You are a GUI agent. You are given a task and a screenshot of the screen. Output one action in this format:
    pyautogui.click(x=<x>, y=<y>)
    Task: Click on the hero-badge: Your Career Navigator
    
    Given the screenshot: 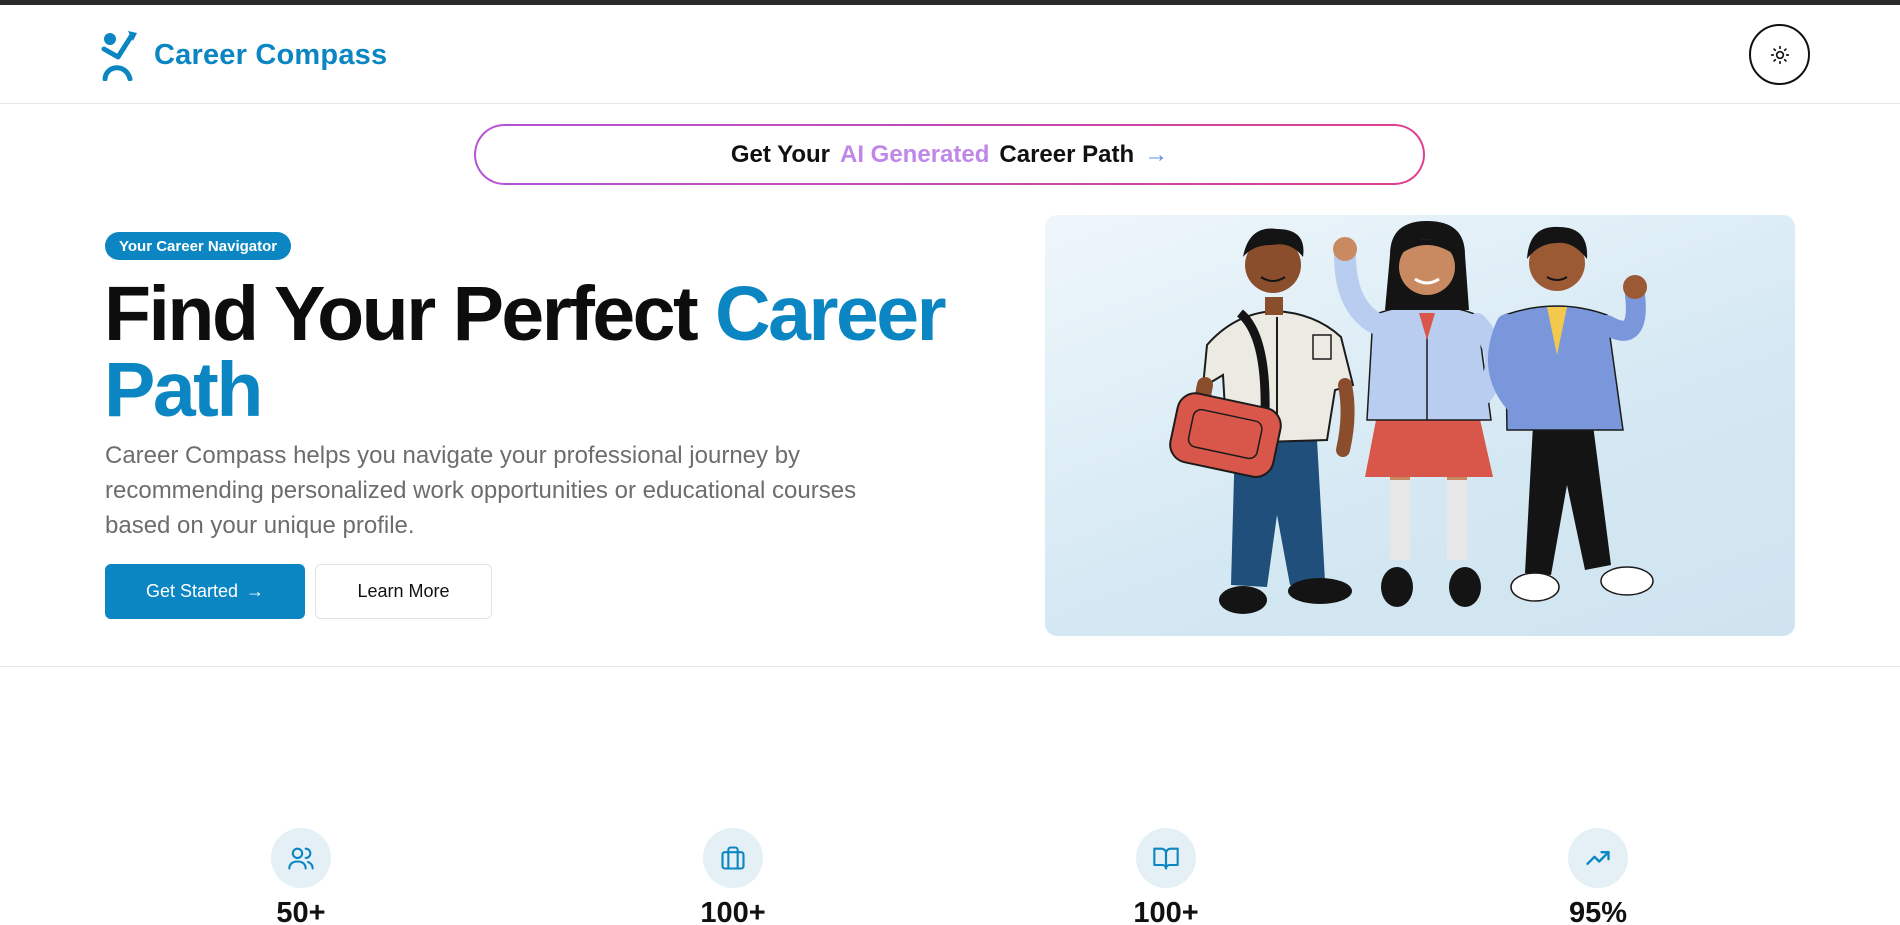 What is the action you would take?
    pyautogui.click(x=198, y=246)
    